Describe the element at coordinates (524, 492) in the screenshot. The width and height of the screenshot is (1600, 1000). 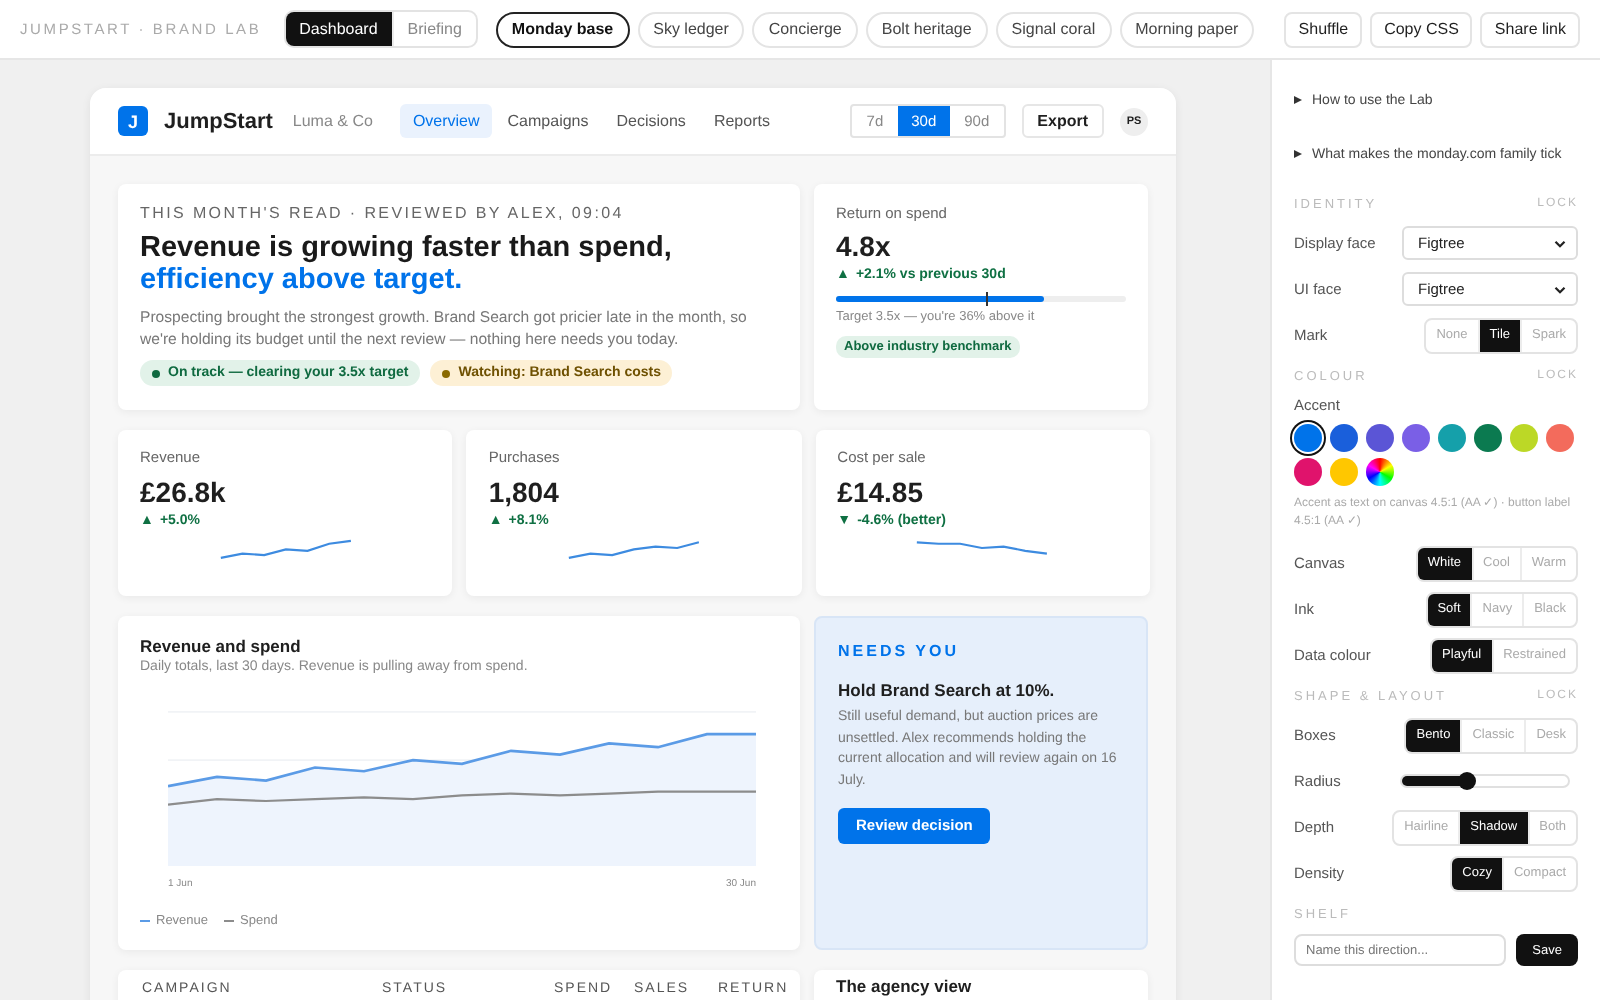
I see `metric-value: 1,804` at that location.